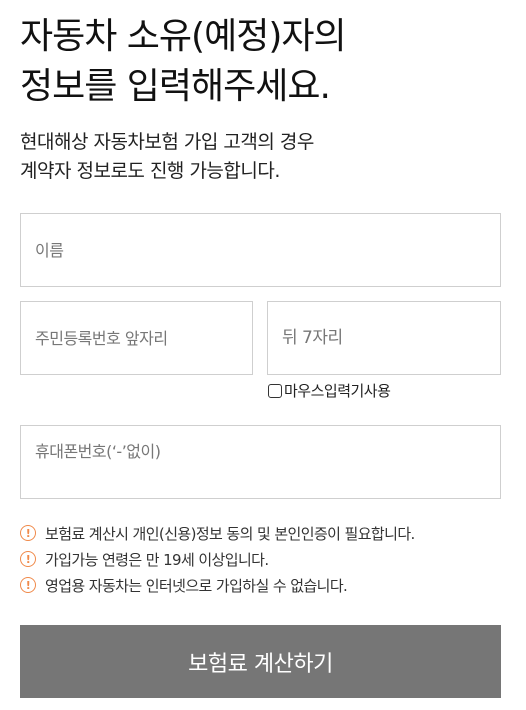  I want to click on notice-item: ! 보험료 계산시 개인(신용)정보 동의 및 본인인증이 필요합니다., so click(217, 533).